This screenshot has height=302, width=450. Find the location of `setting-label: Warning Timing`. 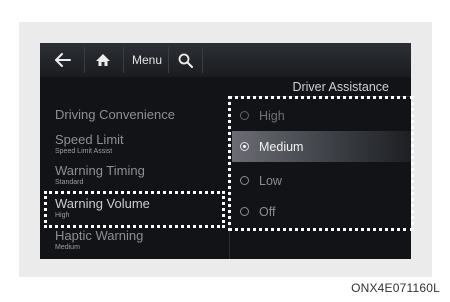

setting-label: Warning Timing is located at coordinates (100, 170).